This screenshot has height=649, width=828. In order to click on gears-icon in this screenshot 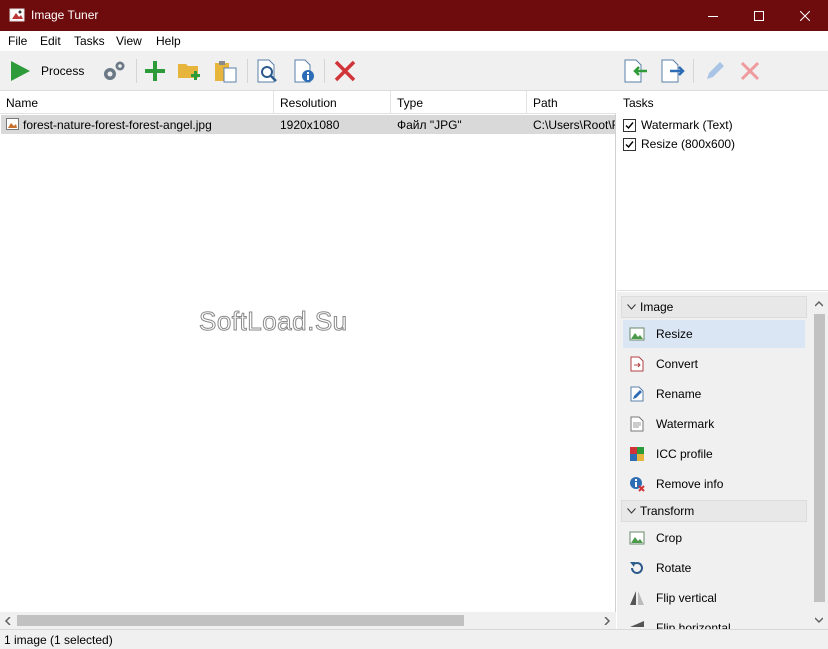, I will do `click(114, 70)`.